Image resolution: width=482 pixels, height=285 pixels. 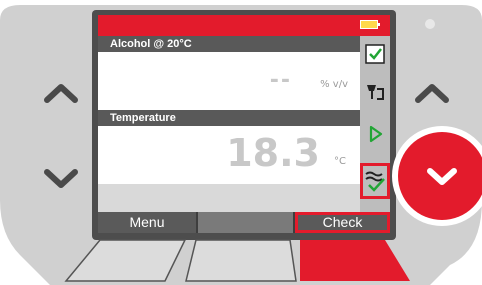 What do you see at coordinates (280, 80) in the screenshot?
I see `alcohol-value: --` at bounding box center [280, 80].